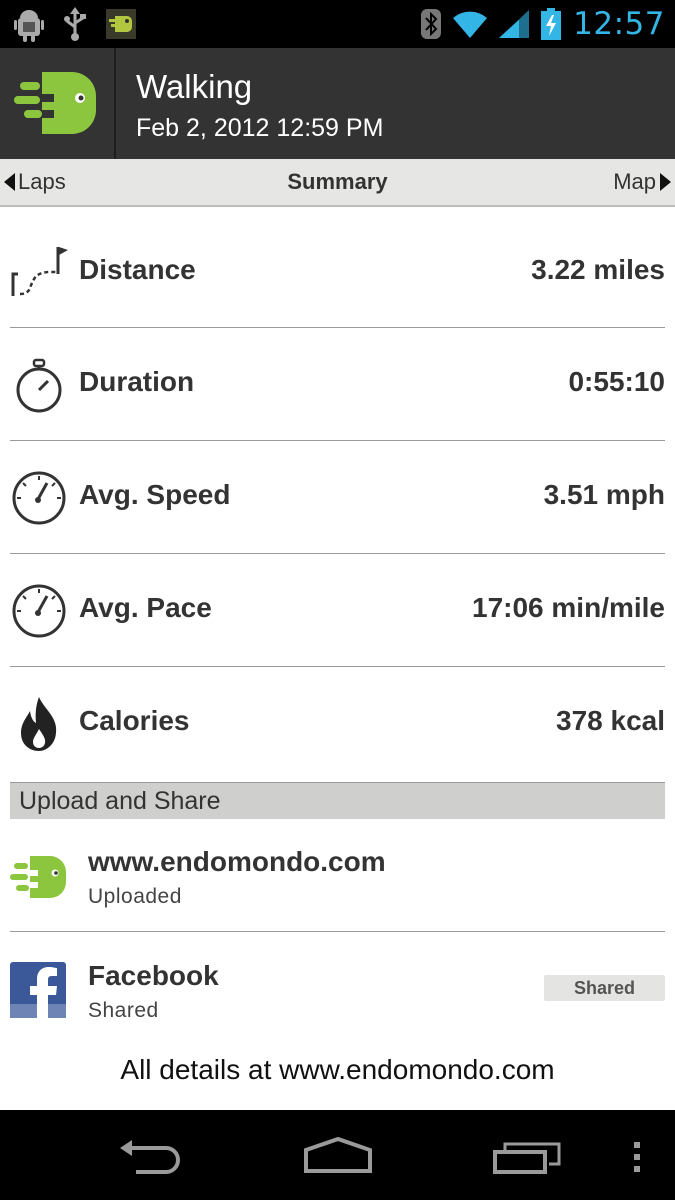 The width and height of the screenshot is (675, 1200). What do you see at coordinates (153, 975) in the screenshot?
I see `share-title: Facebook` at bounding box center [153, 975].